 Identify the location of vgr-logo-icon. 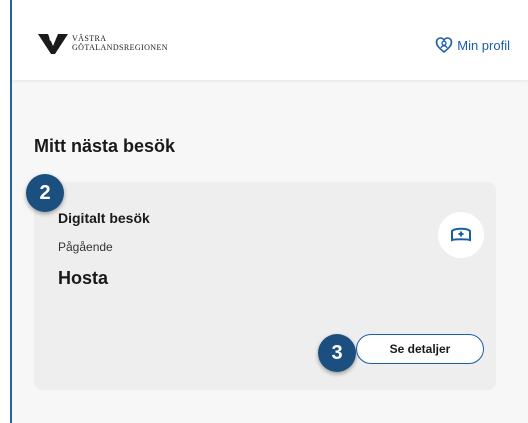
(53, 44).